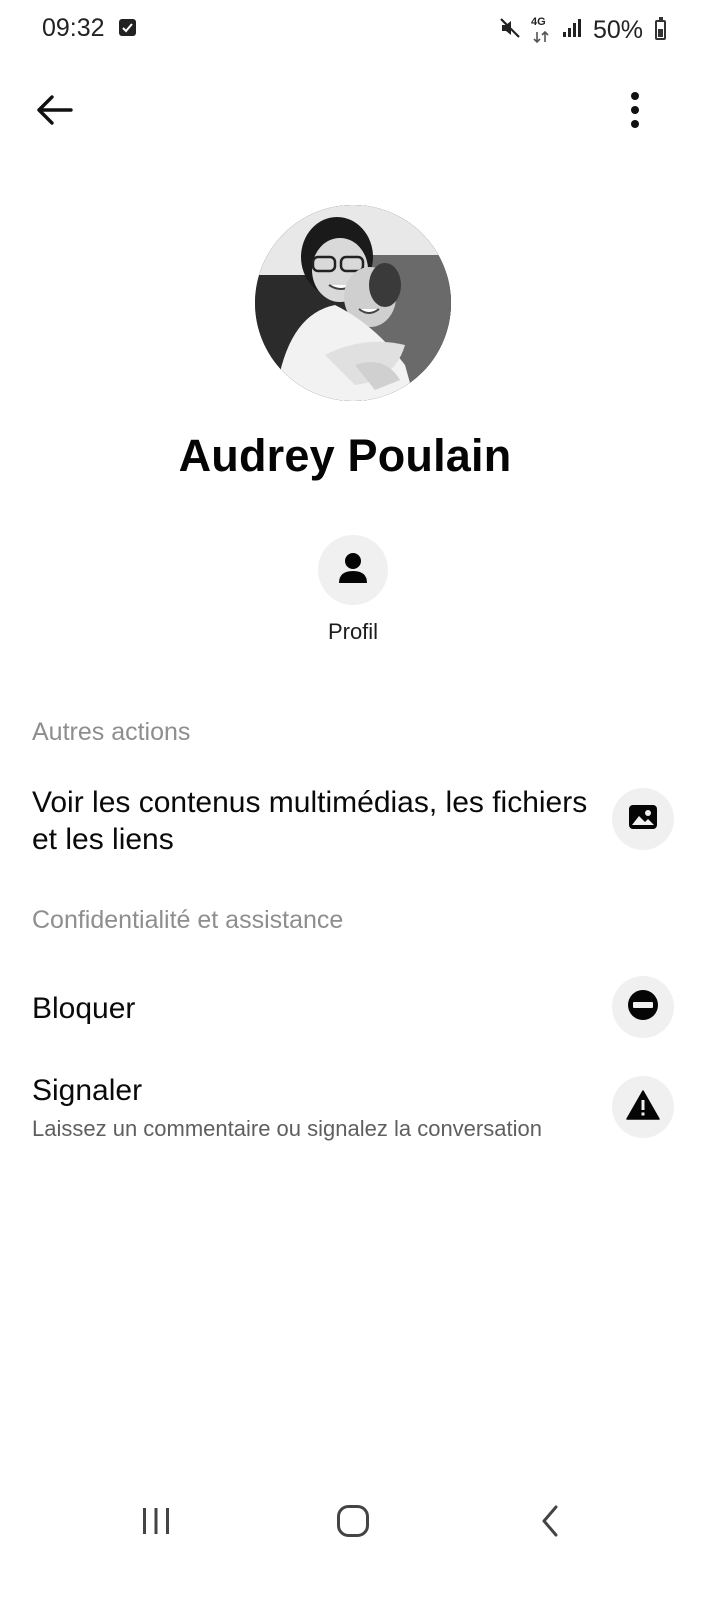 The image size is (720, 1600). What do you see at coordinates (617, 29) in the screenshot?
I see `battery-percent: 50%` at bounding box center [617, 29].